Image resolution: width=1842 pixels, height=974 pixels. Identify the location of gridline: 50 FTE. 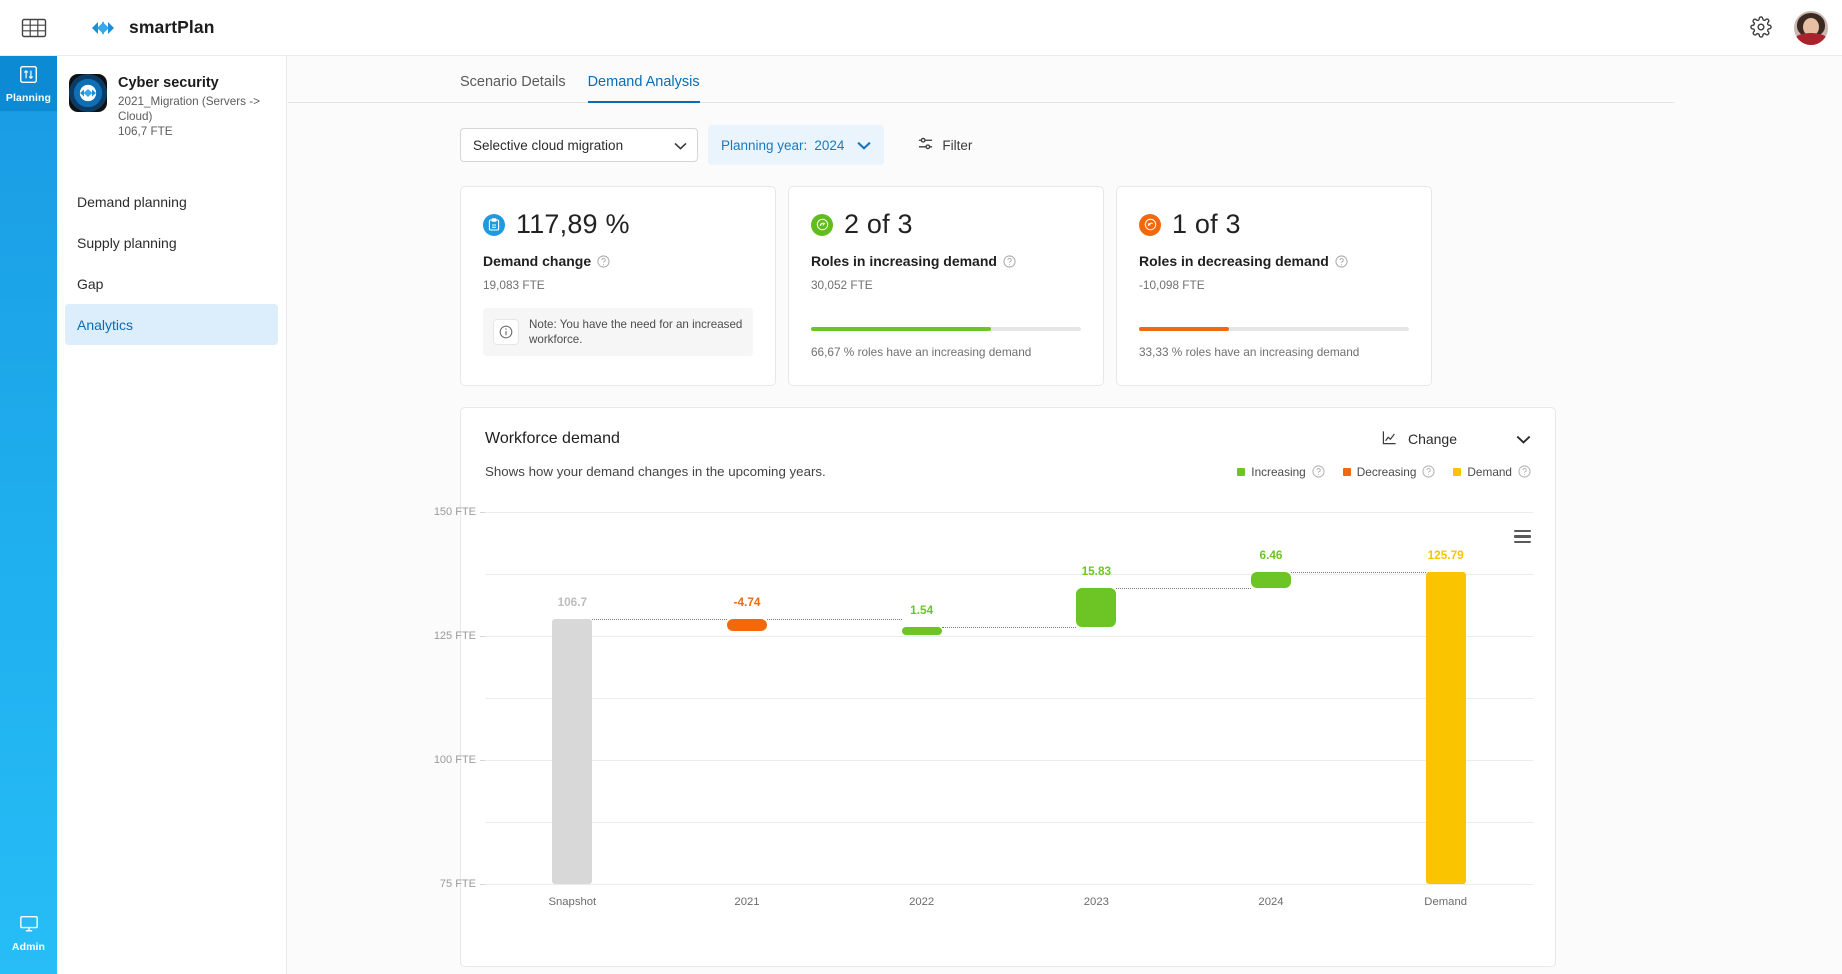
(1009, 760).